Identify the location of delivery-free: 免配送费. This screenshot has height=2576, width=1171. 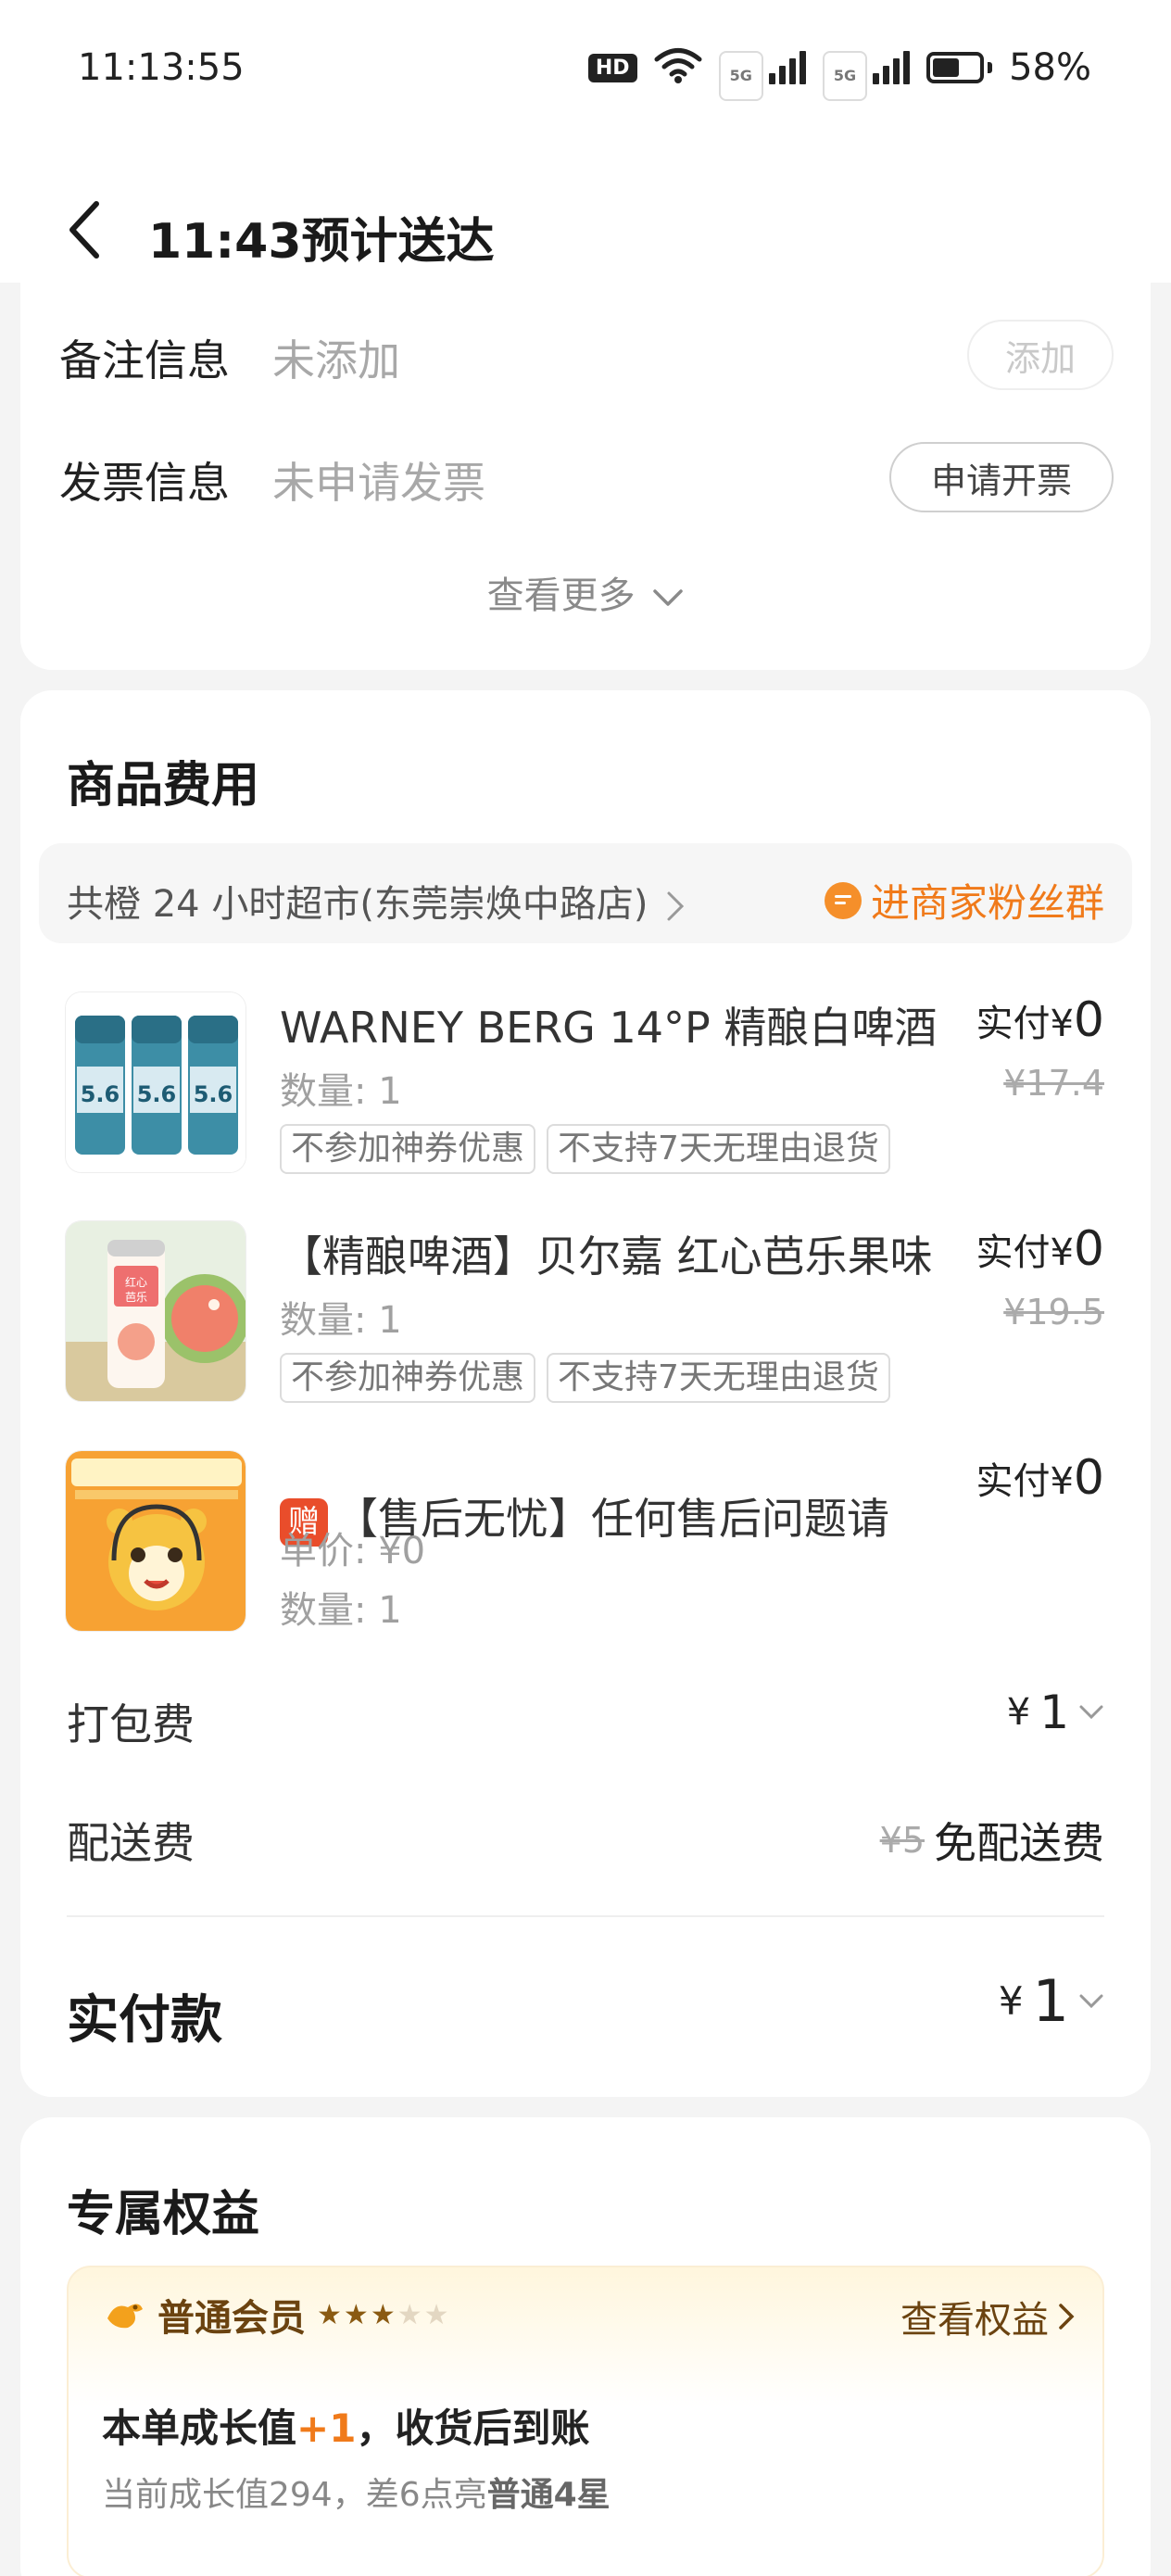
(1019, 1843).